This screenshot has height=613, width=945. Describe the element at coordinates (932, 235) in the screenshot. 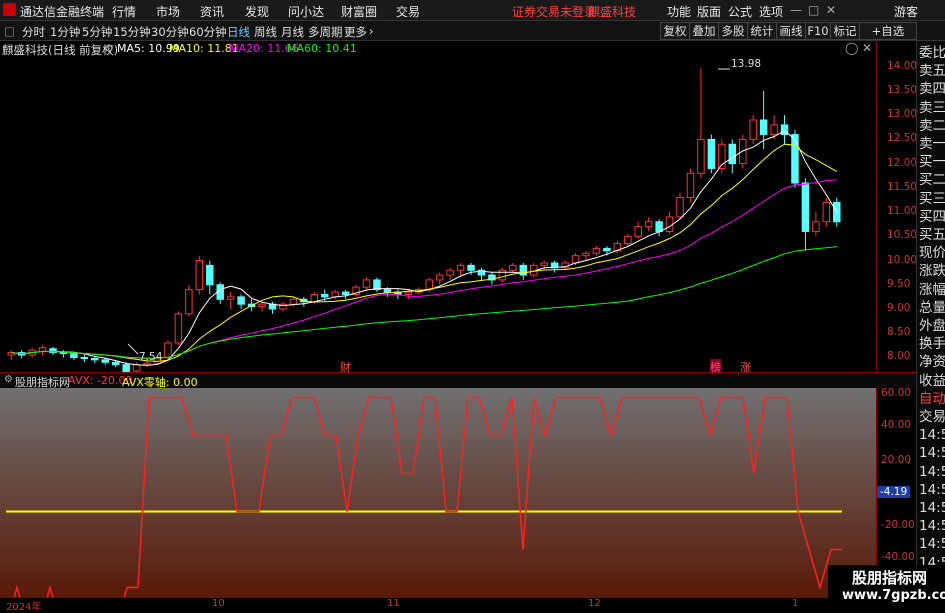

I see `quote-item: 买五` at that location.